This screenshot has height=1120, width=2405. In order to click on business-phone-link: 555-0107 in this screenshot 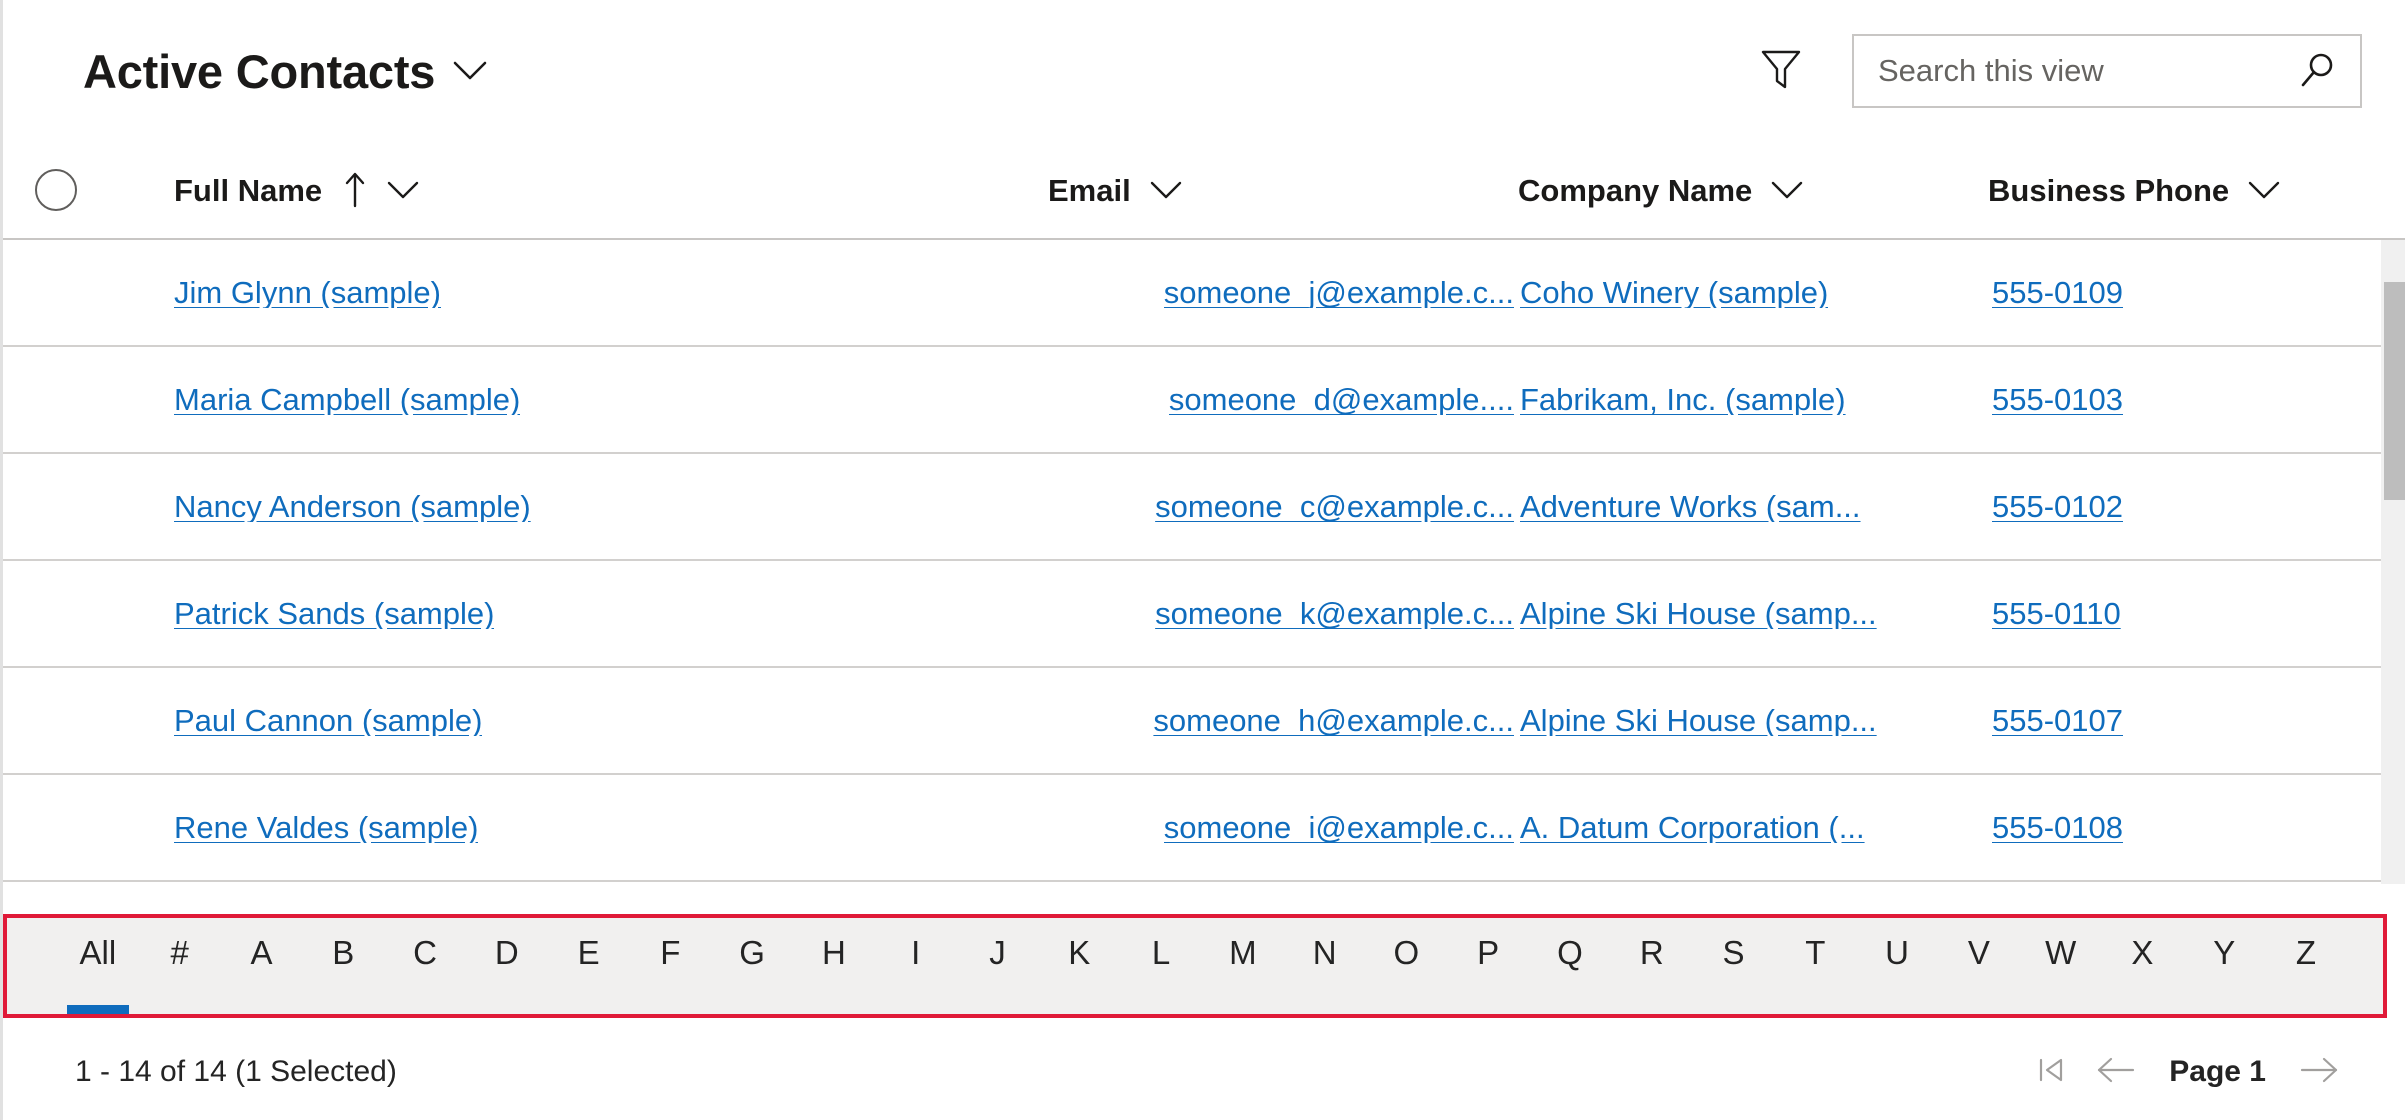, I will do `click(2057, 720)`.